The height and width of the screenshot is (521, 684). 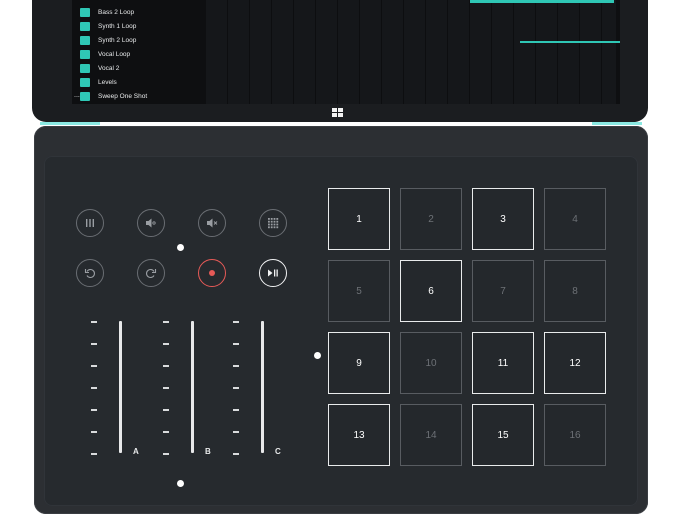 What do you see at coordinates (359, 435) in the screenshot?
I see `pad-13: 13` at bounding box center [359, 435].